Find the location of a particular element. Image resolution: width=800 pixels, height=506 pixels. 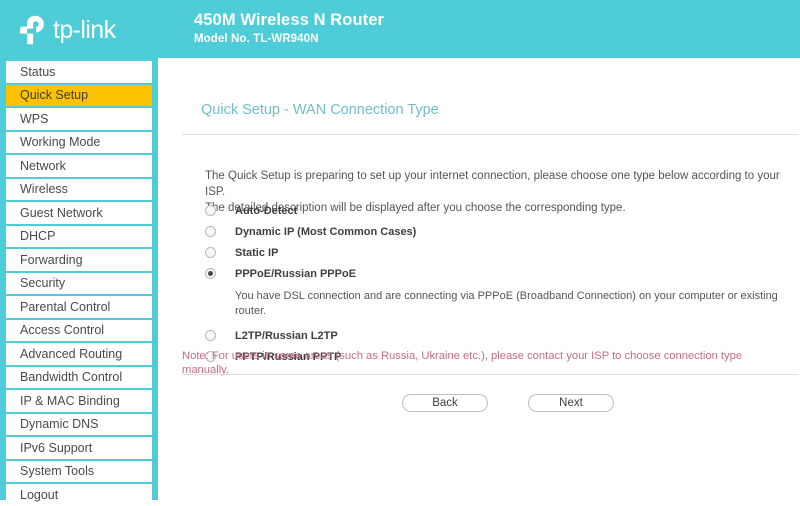

sidebar-item-network: Network is located at coordinates (79, 166).